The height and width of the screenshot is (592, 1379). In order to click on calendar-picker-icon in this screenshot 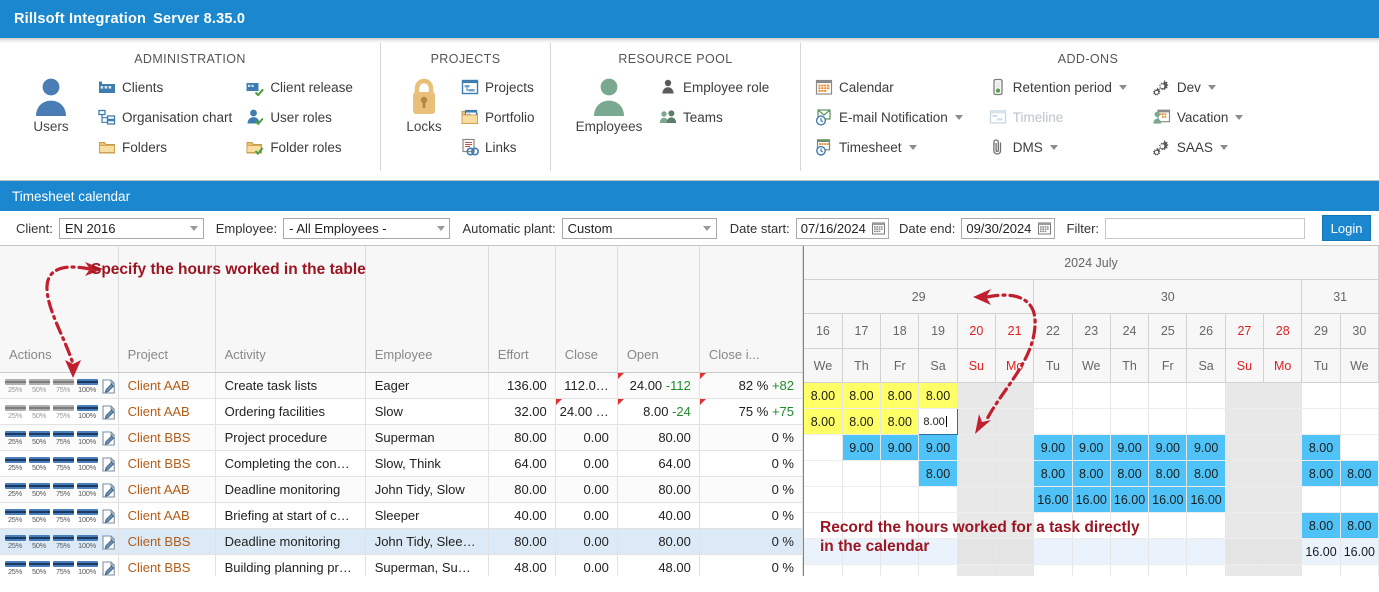, I will do `click(1044, 228)`.